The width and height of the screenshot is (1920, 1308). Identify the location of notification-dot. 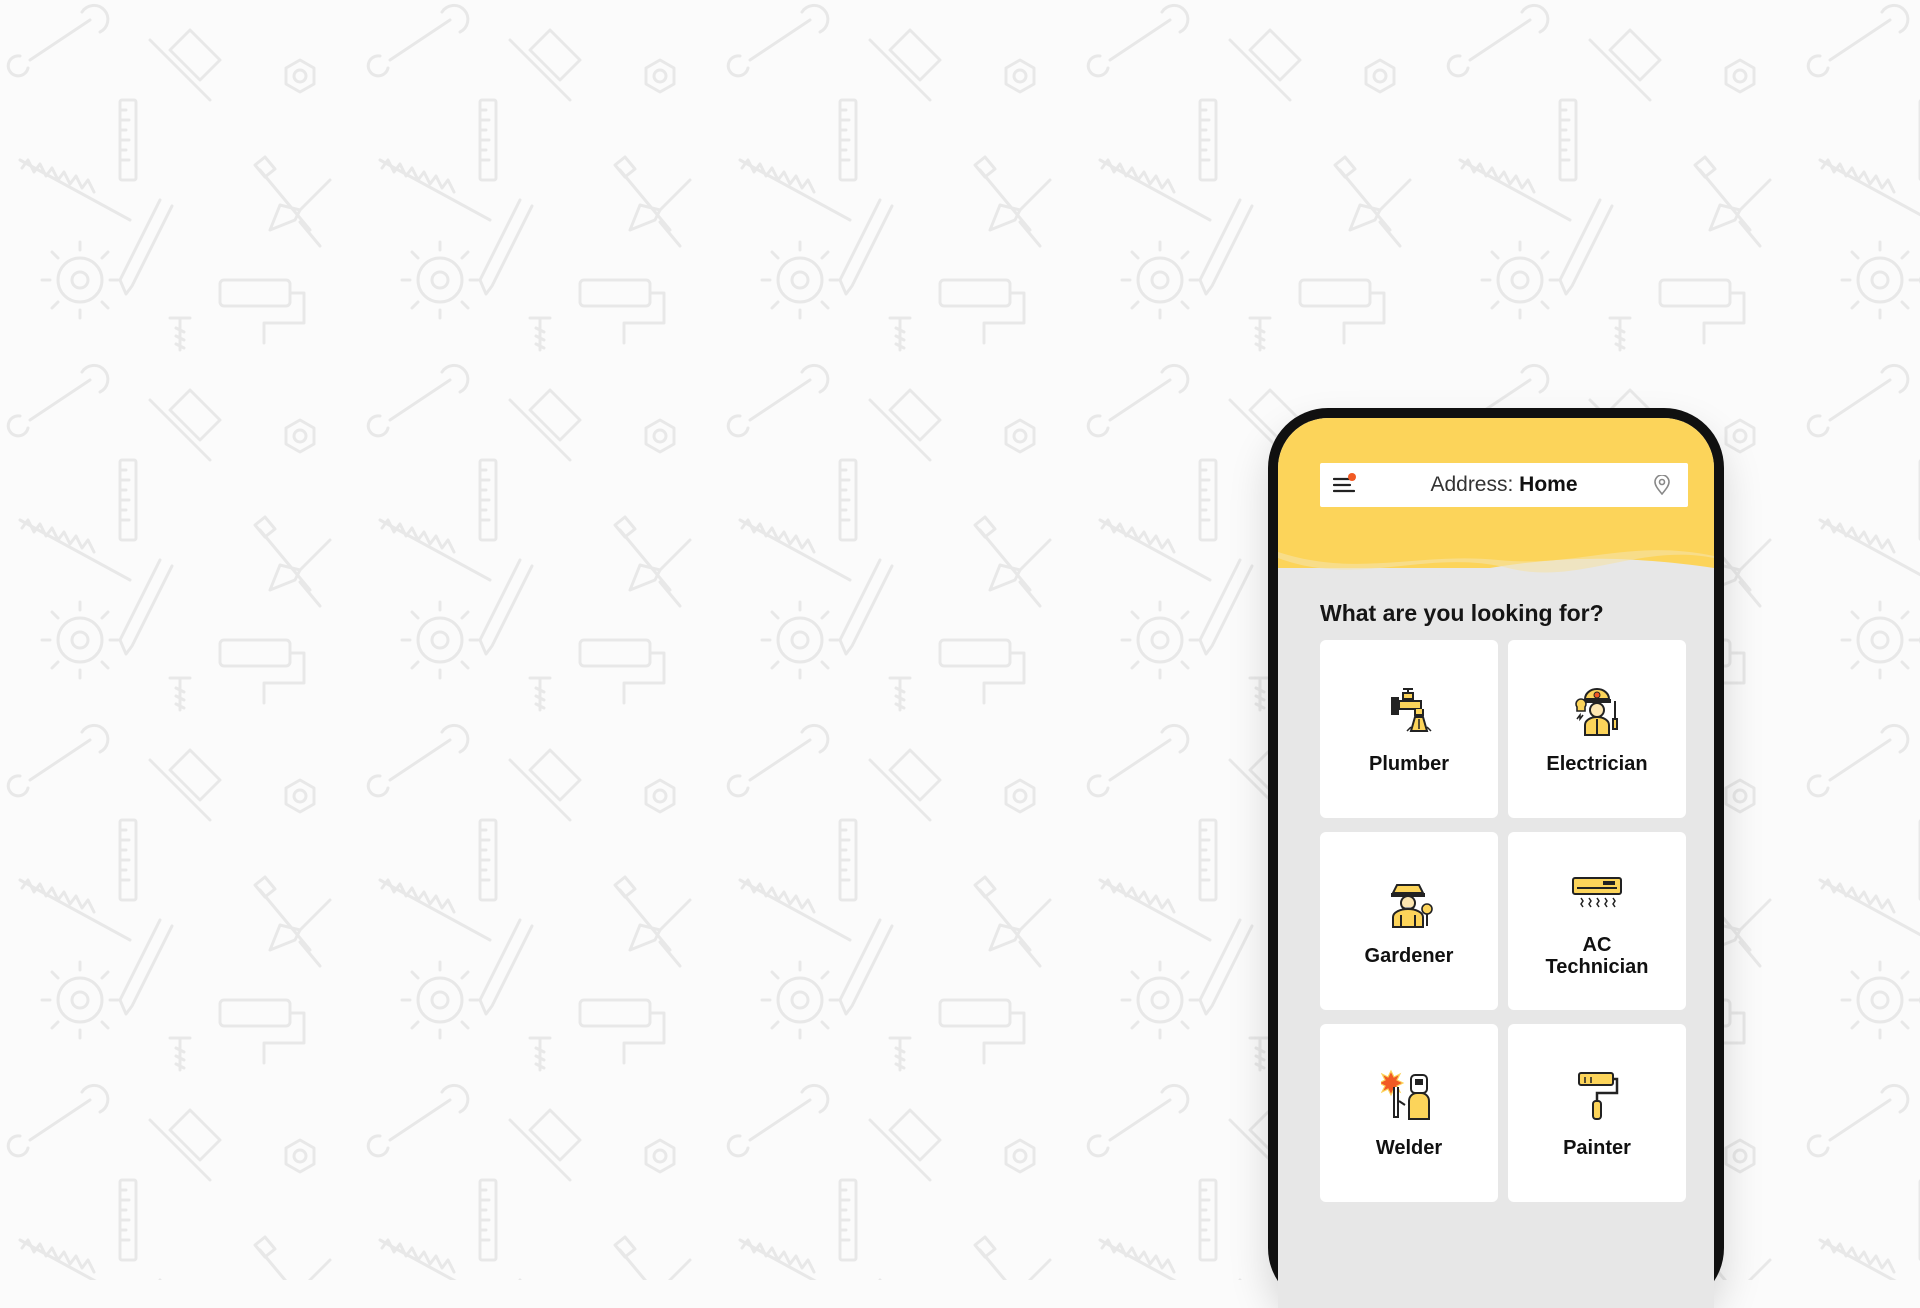
(1352, 477).